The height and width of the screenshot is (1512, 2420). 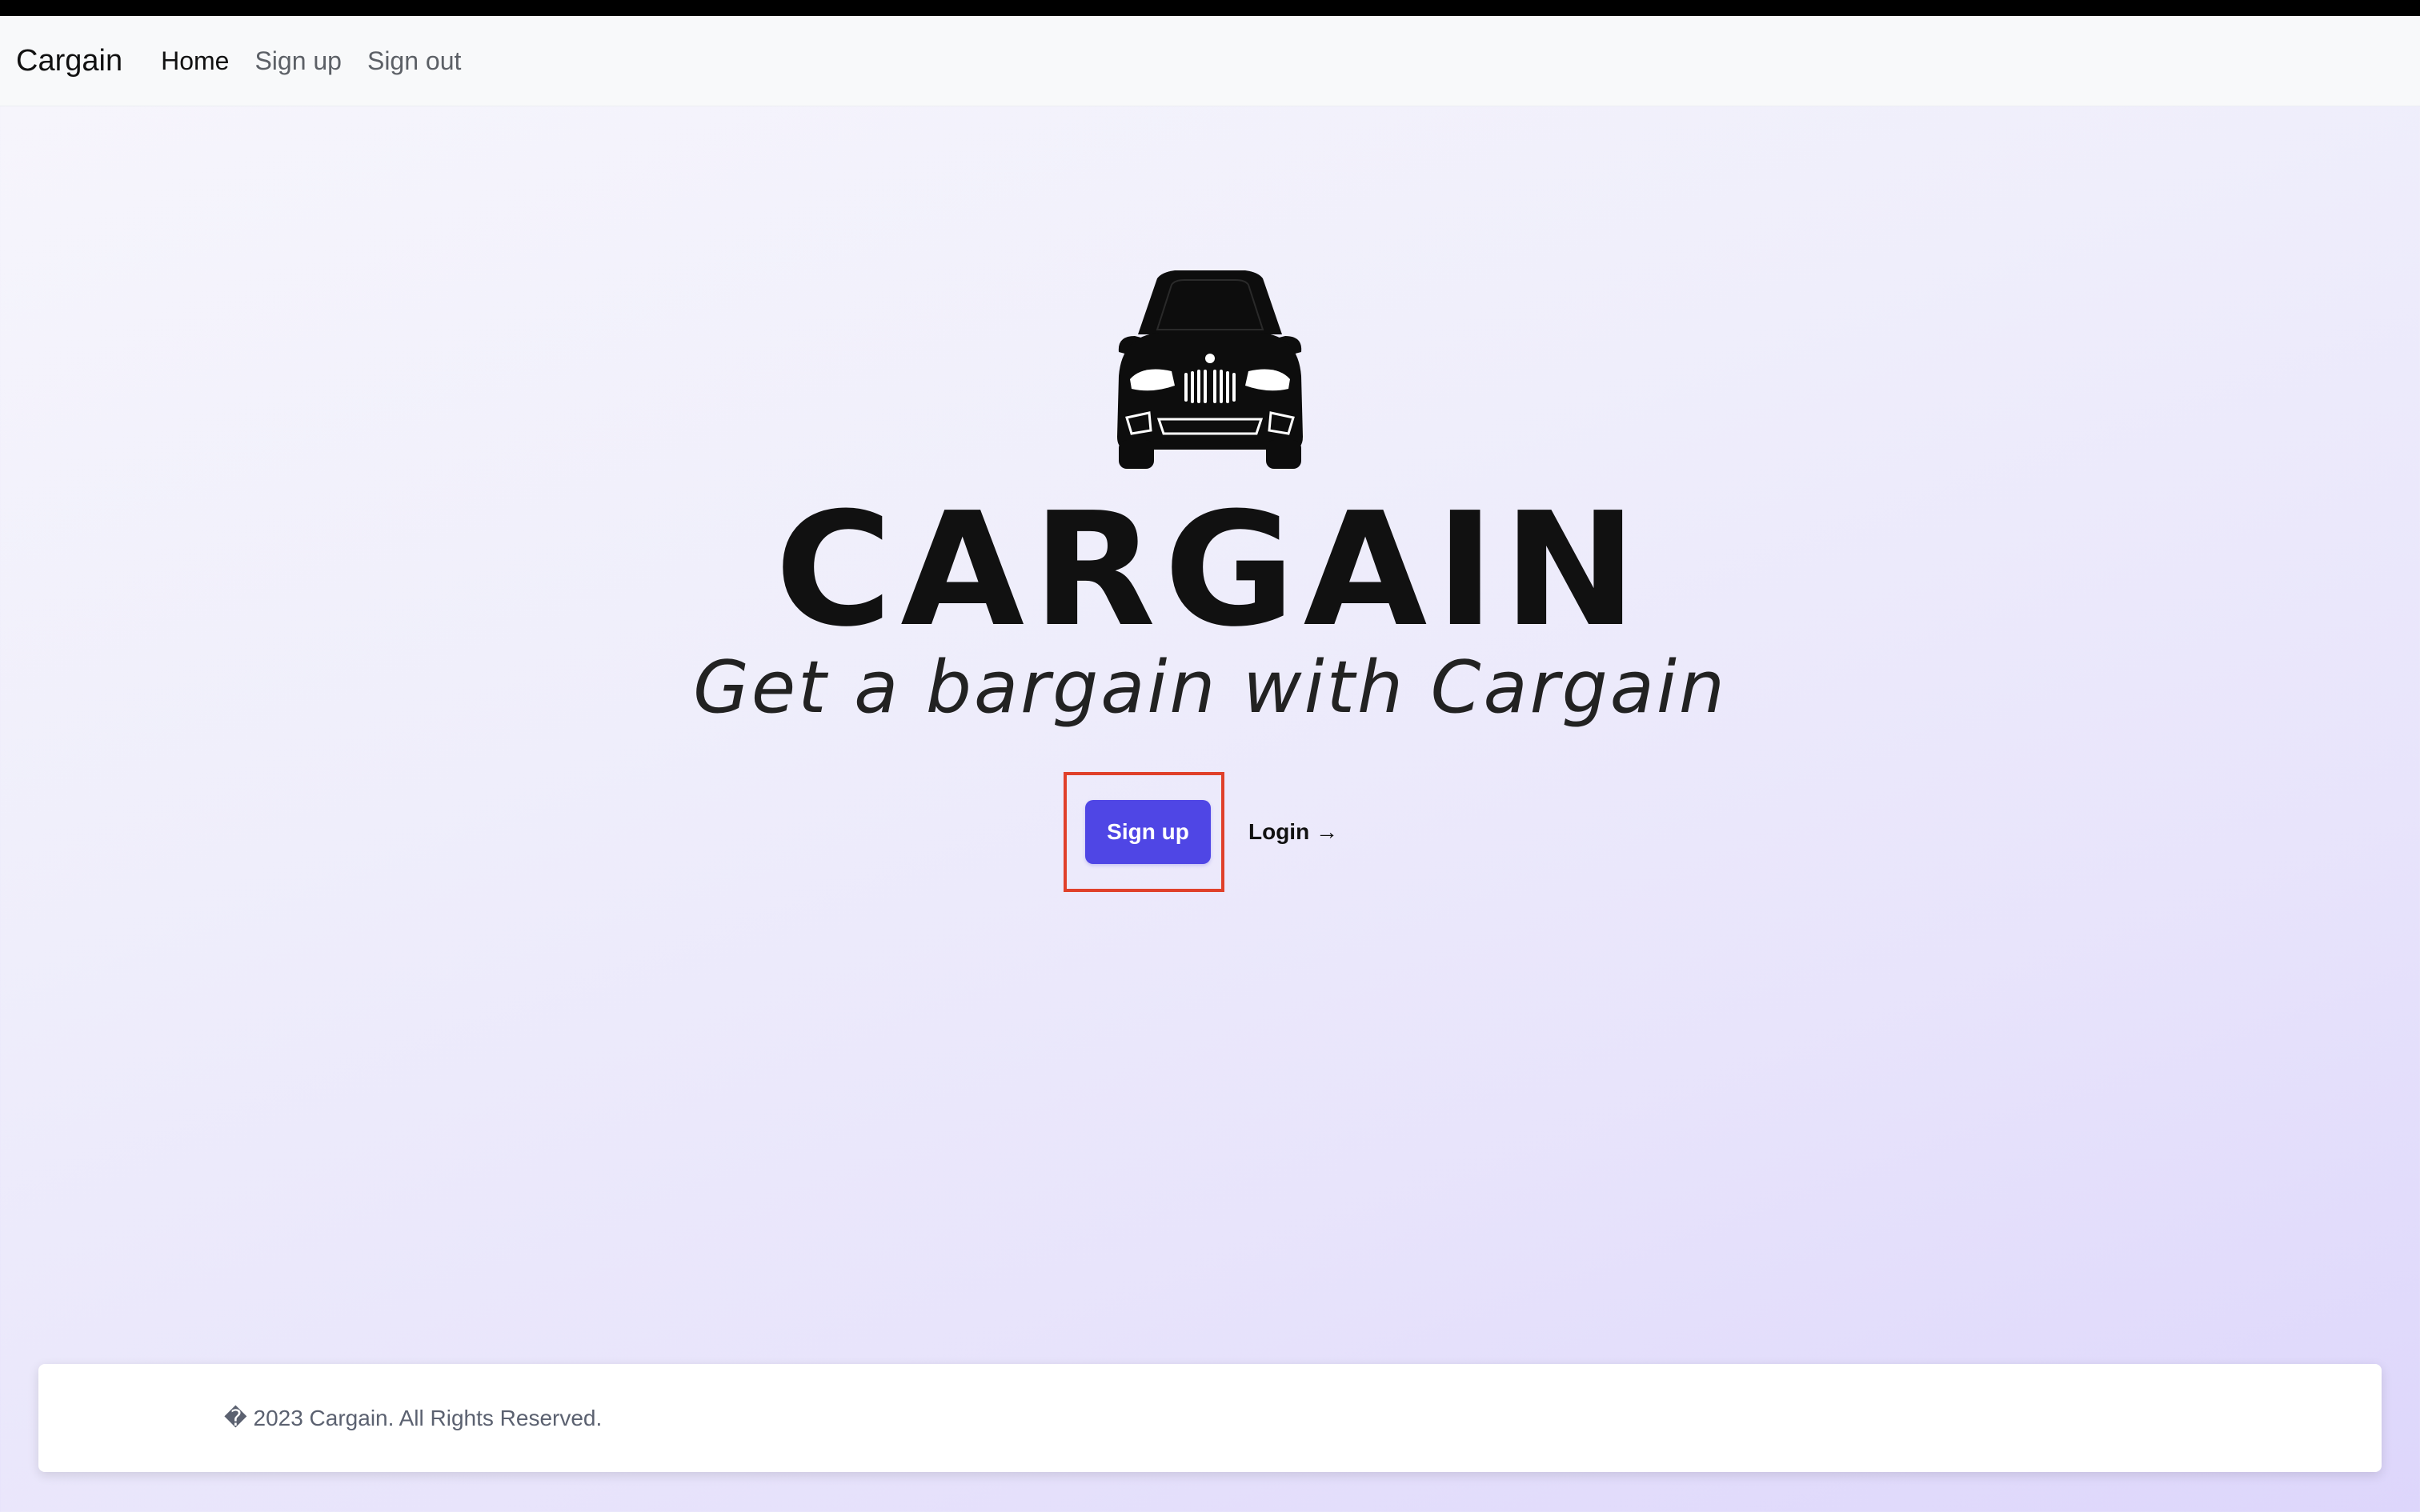 What do you see at coordinates (1293, 832) in the screenshot?
I see `login-link: Login →` at bounding box center [1293, 832].